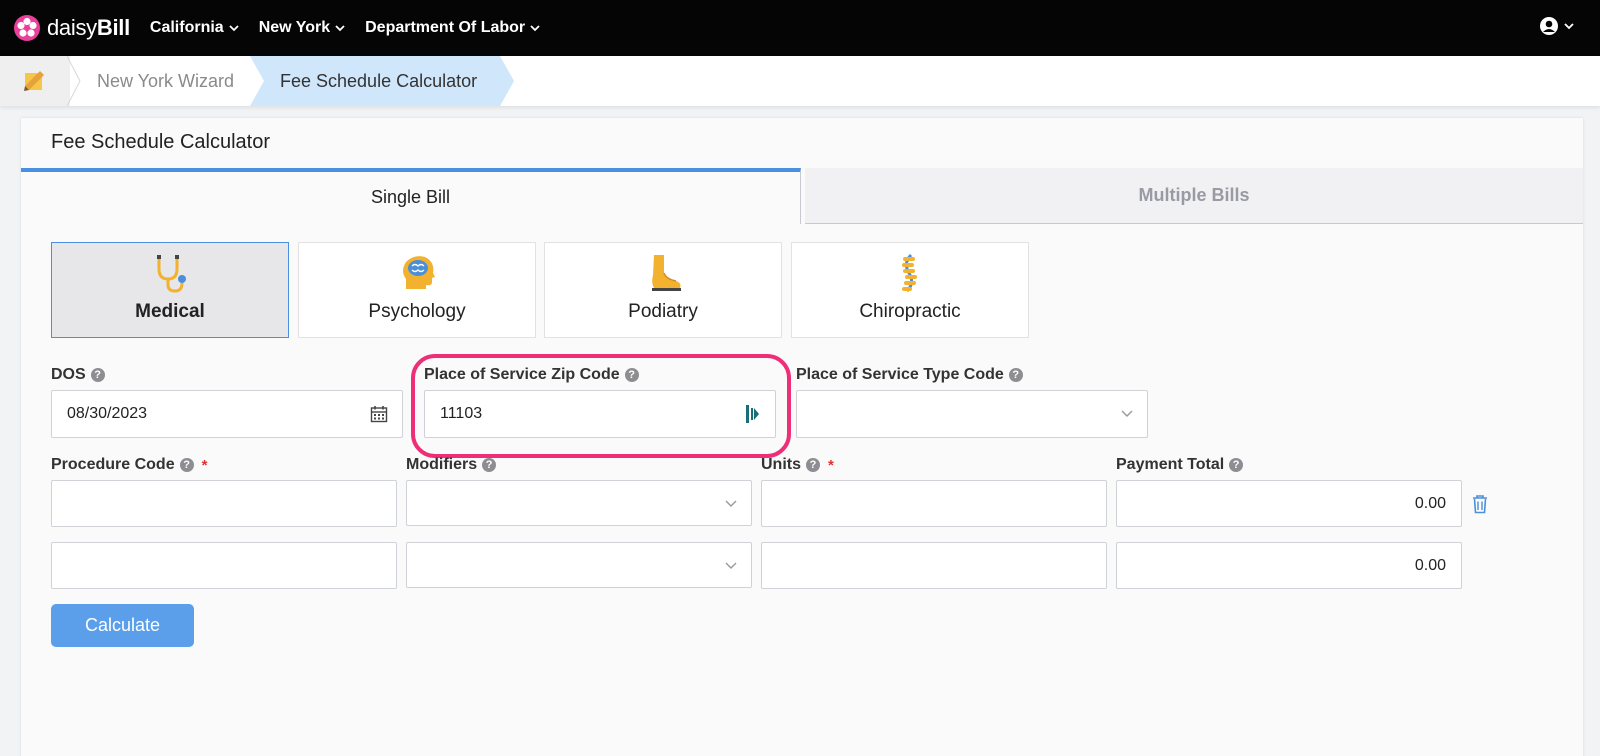 This screenshot has width=1600, height=756. I want to click on pos-type-label-text: Place of Service Type Code, so click(900, 374).